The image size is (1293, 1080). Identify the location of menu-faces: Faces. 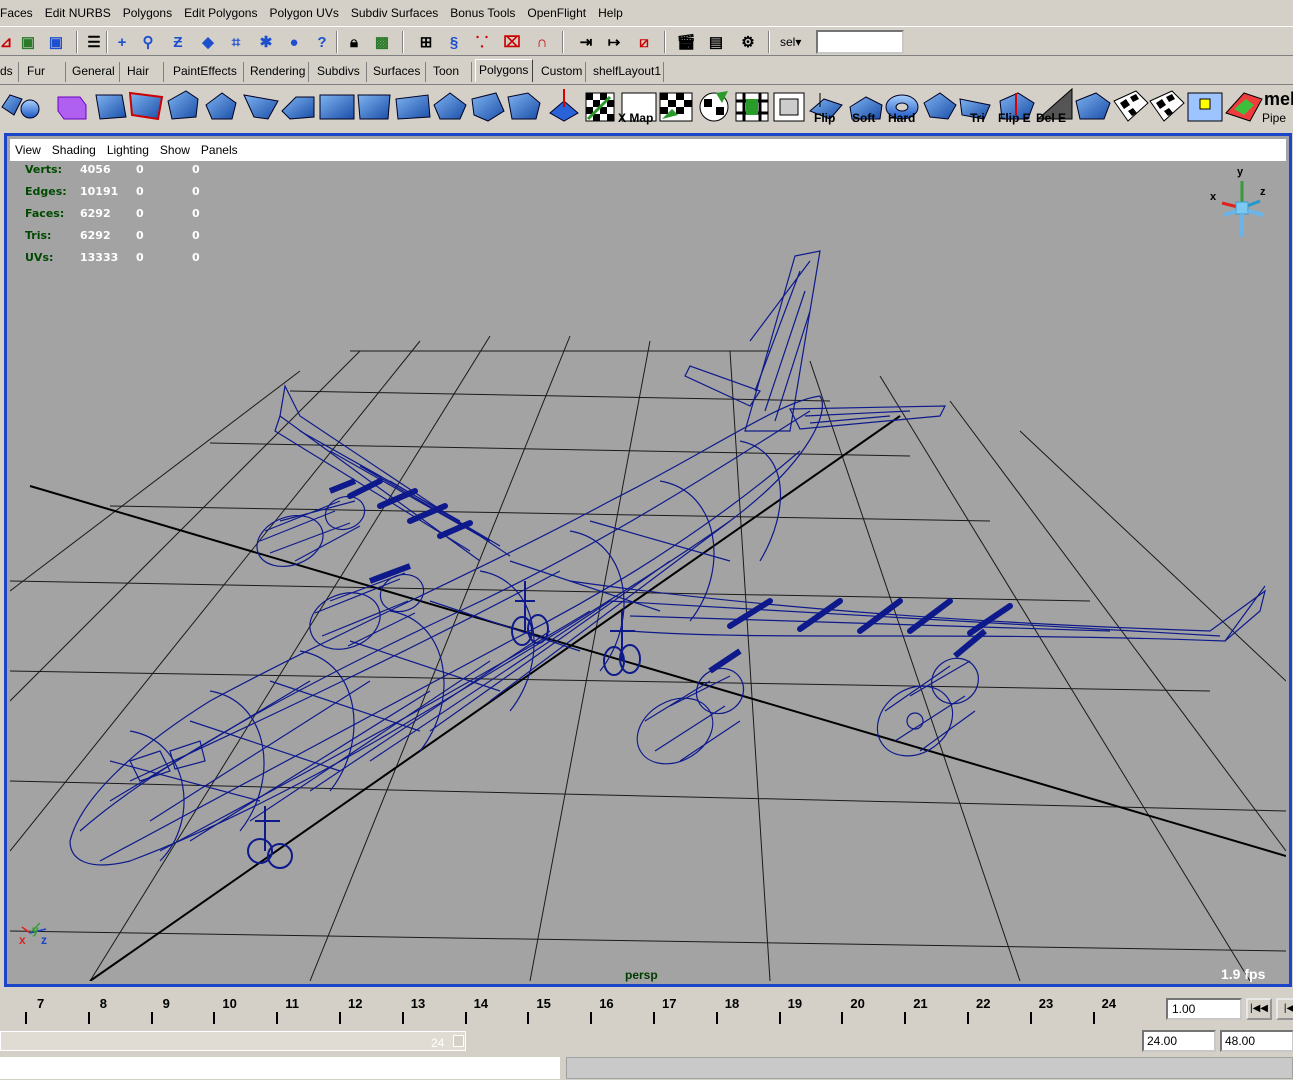
(19, 13).